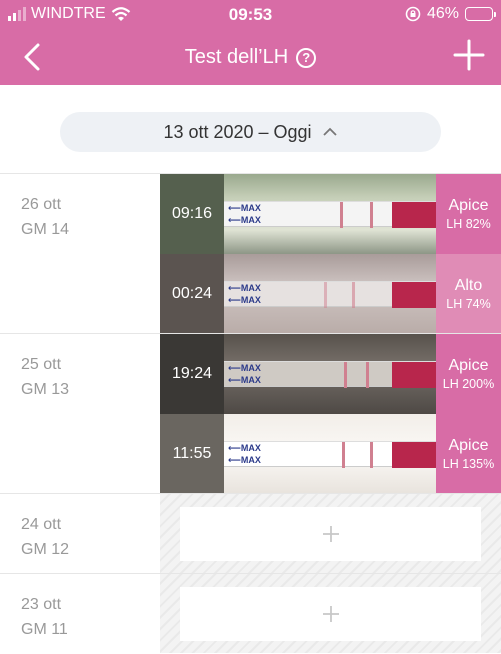 The image size is (501, 654). I want to click on entry-time: 19:24, so click(192, 374).